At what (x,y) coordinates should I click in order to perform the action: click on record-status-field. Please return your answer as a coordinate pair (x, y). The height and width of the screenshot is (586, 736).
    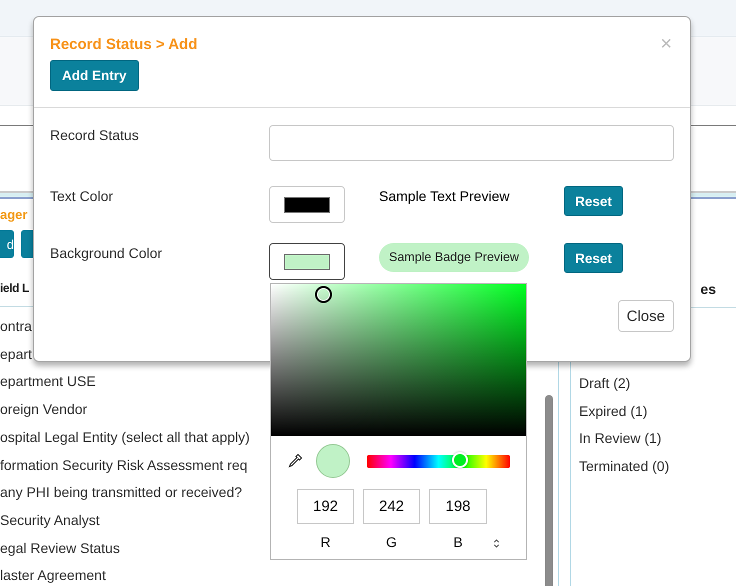
    Looking at the image, I should click on (471, 143).